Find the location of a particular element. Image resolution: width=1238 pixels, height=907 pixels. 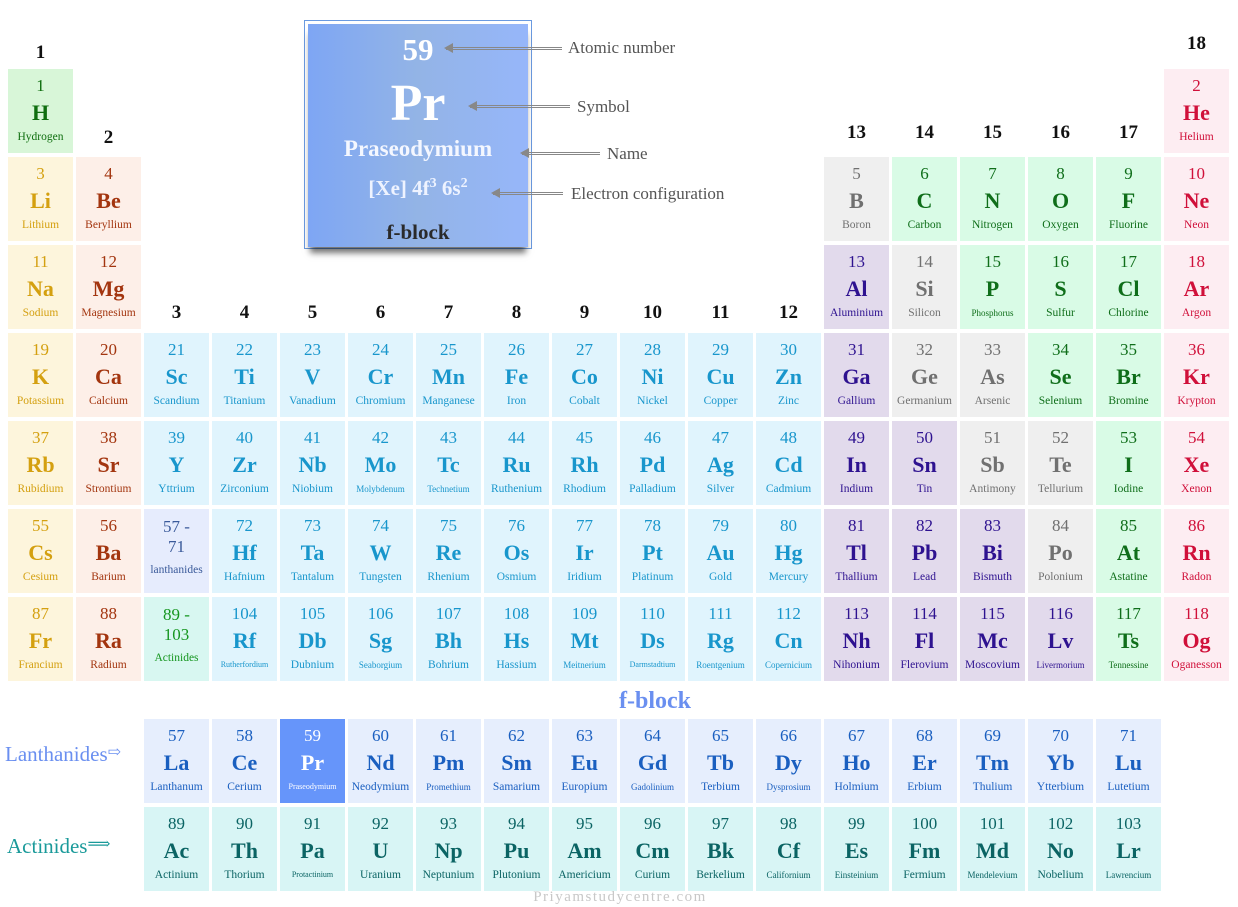

element-cell-eu: 63 Eu Europium is located at coordinates (584, 761).